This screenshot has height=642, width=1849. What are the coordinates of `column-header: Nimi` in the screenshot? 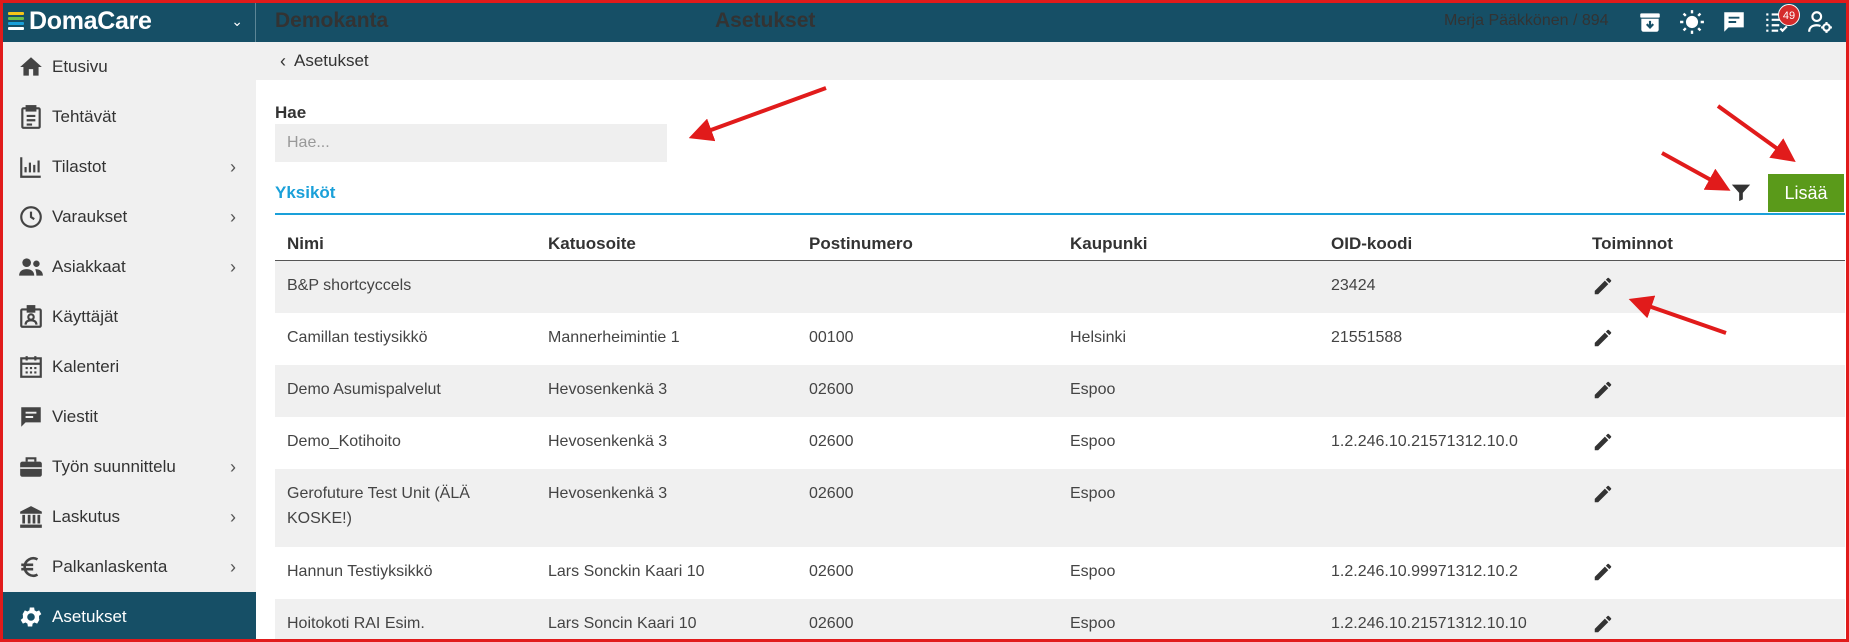 It's located at (405, 243).